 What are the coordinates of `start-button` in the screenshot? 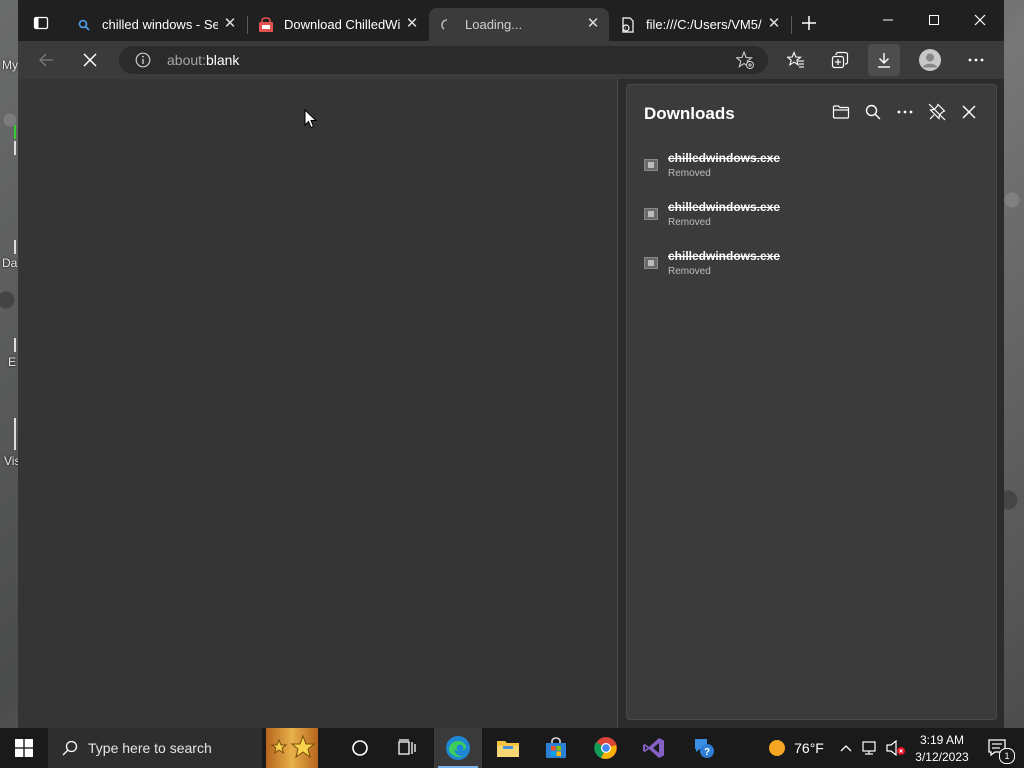 It's located at (24, 748).